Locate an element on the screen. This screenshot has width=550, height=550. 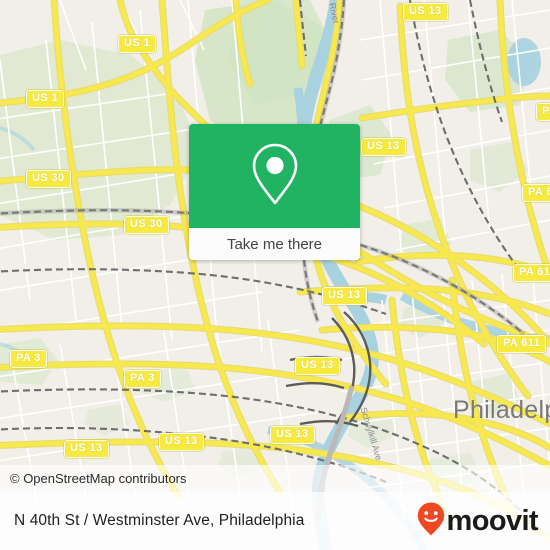
take-me-there-card: Take me there is located at coordinates (274, 192).